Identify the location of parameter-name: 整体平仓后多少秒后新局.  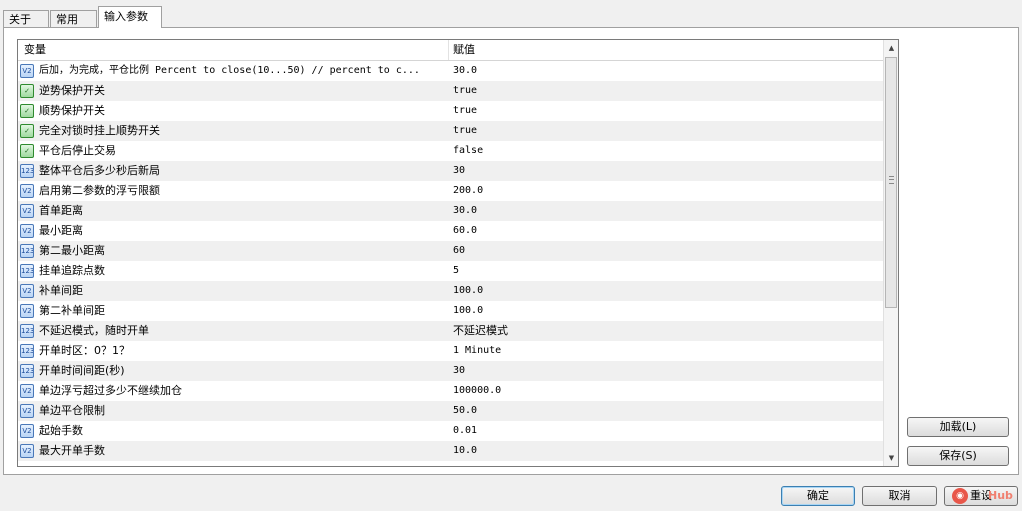
(99, 170).